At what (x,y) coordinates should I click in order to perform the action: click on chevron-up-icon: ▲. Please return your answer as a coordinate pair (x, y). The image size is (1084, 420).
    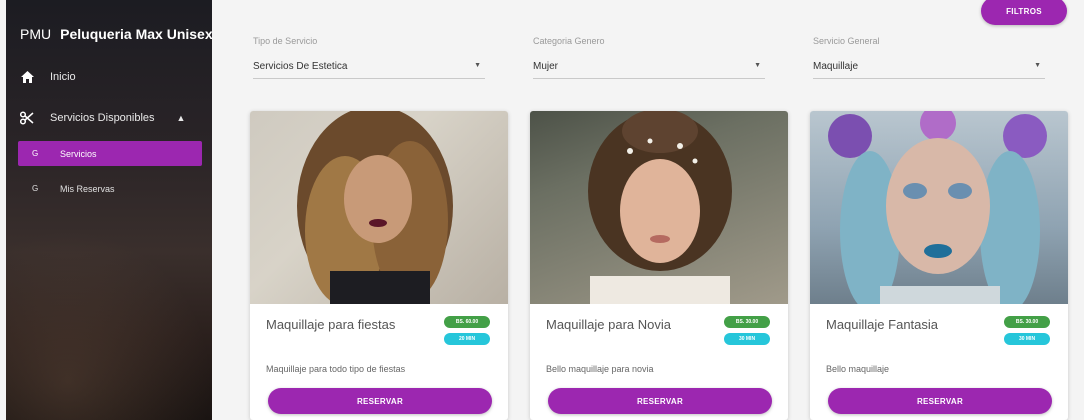
    Looking at the image, I should click on (181, 118).